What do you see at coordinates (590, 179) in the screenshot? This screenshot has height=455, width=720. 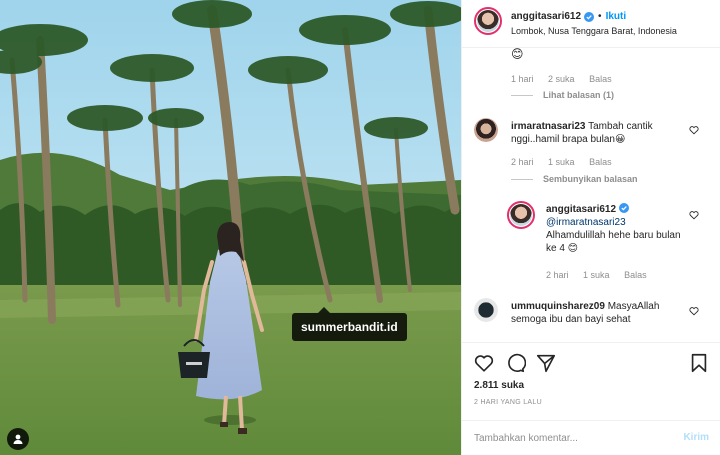 I see `hide-replies-label: Sembunyikan balasan` at bounding box center [590, 179].